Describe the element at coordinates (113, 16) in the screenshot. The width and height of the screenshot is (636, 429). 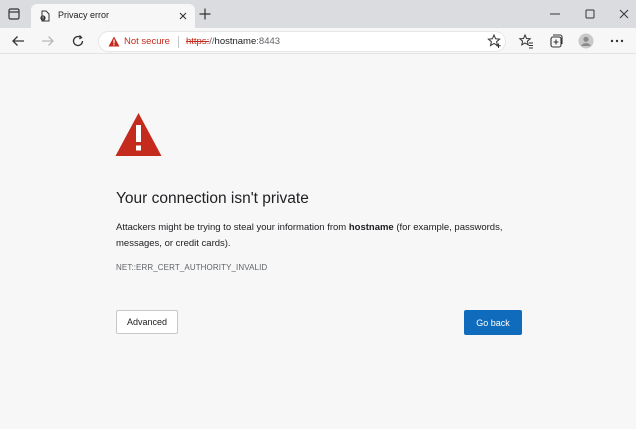
I see `tab-privacy-error: Privacy error` at that location.